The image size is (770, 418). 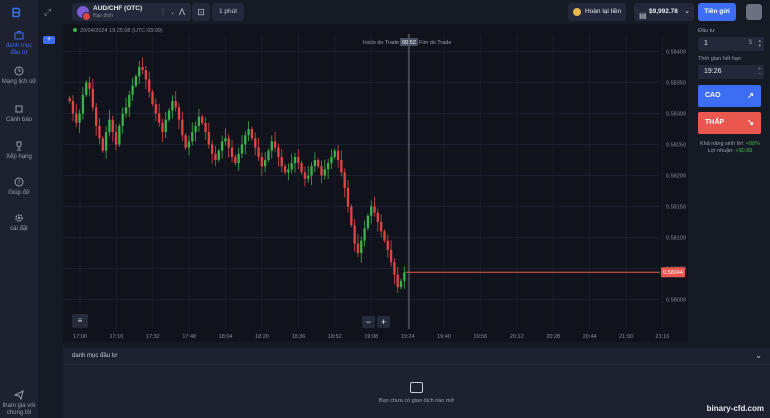 What do you see at coordinates (49, 12) in the screenshot?
I see `fullscreen-icon: ⤢` at bounding box center [49, 12].